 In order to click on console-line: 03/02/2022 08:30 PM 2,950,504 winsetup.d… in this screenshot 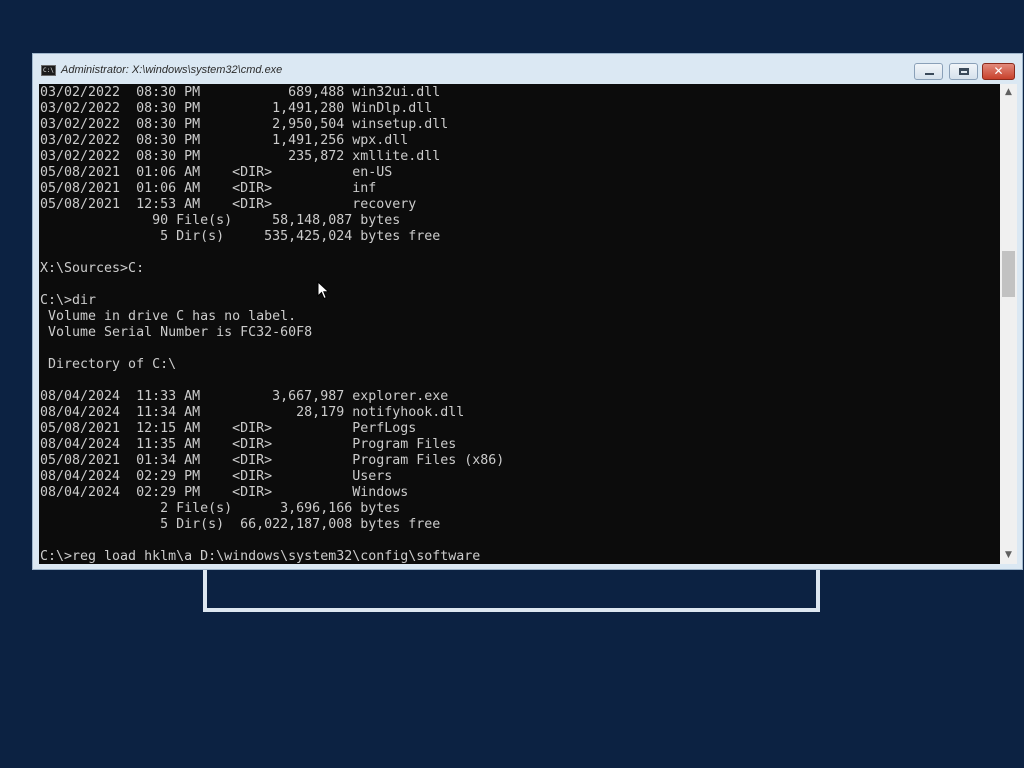, I will do `click(244, 124)`.